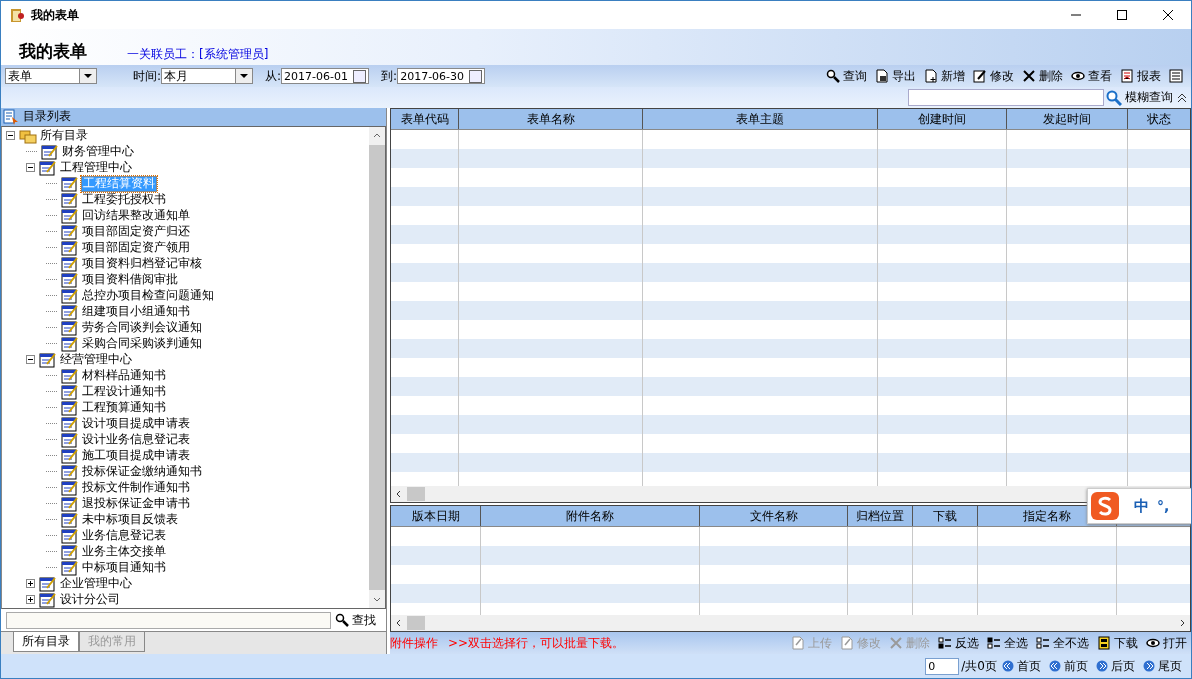  I want to click on page-count: /共0页, so click(979, 666).